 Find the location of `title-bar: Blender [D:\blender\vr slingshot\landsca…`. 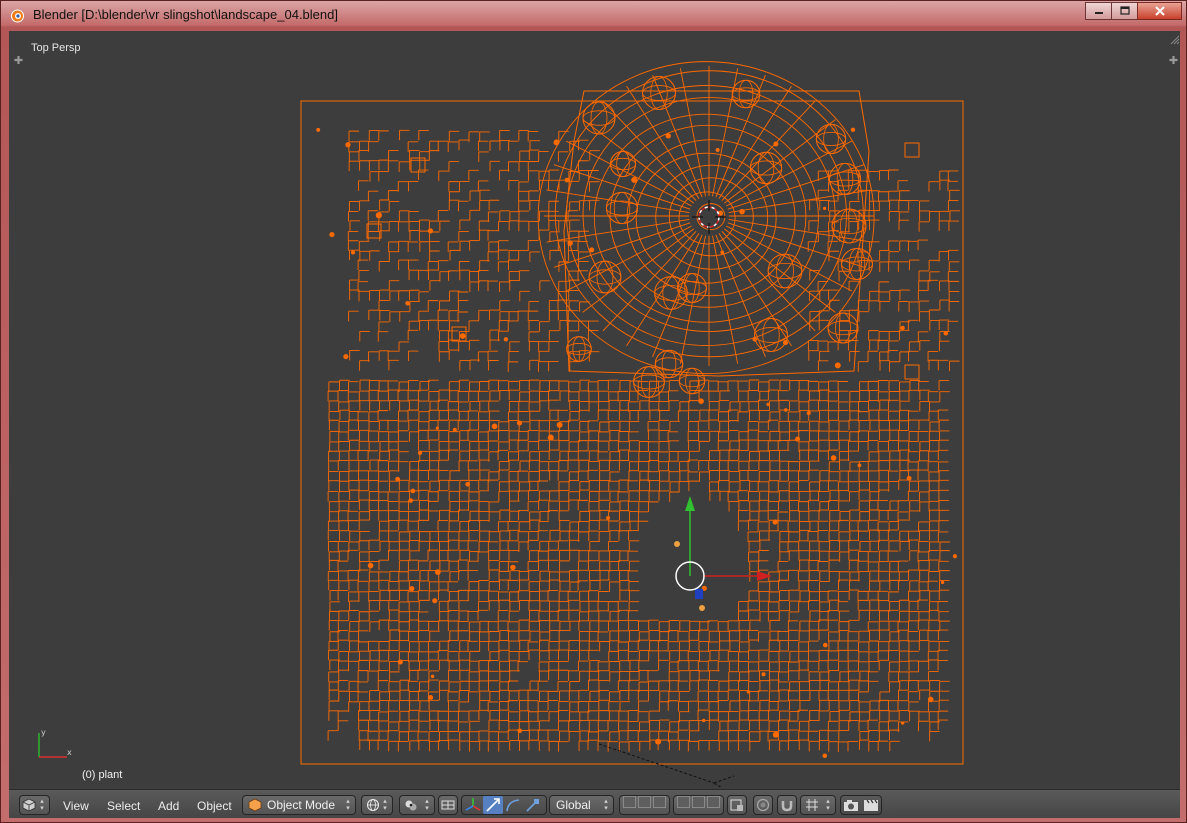

title-bar: Blender [D:\blender\vr slingshot\landsca… is located at coordinates (594, 15).